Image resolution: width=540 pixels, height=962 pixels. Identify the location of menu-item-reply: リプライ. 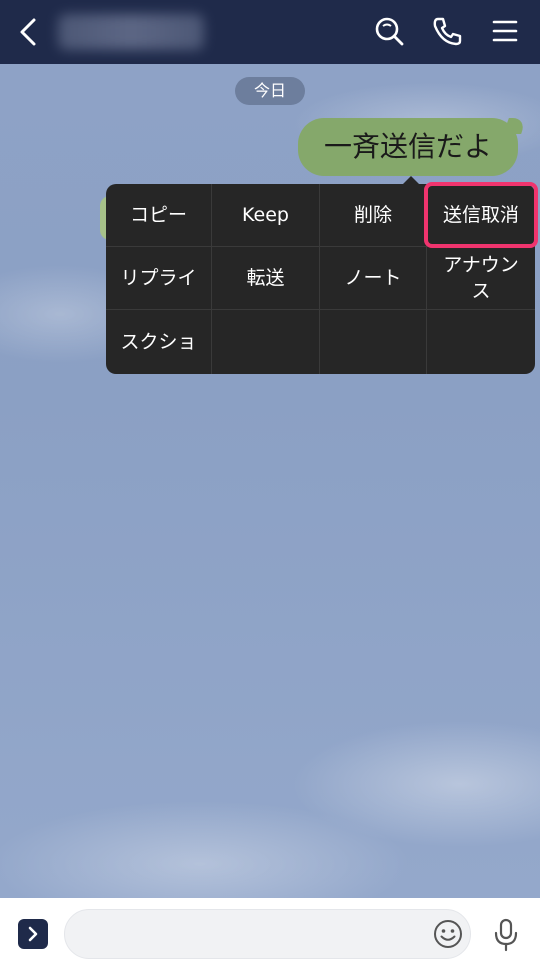
(159, 278).